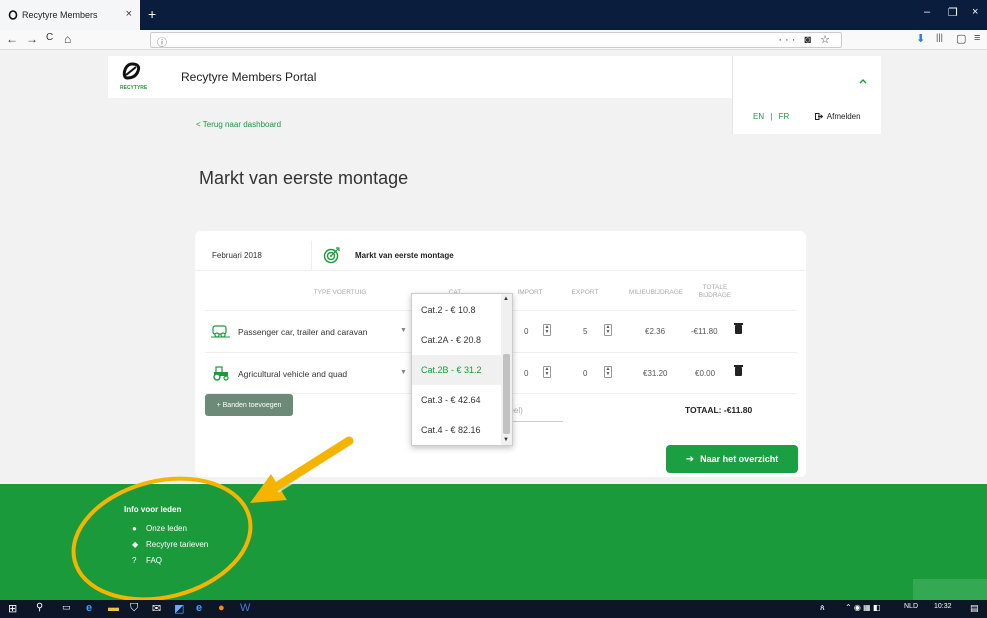  Describe the element at coordinates (715, 287) in the screenshot. I see `col-totale-line1: TOTALE` at that location.